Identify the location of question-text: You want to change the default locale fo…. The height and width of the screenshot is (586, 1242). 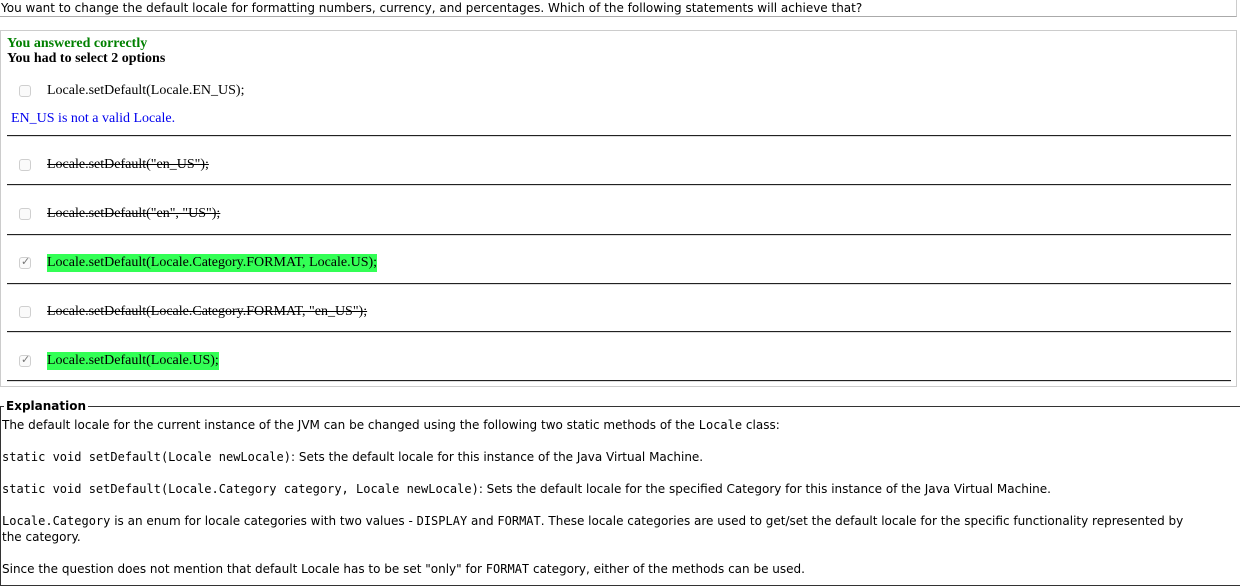
(618, 8).